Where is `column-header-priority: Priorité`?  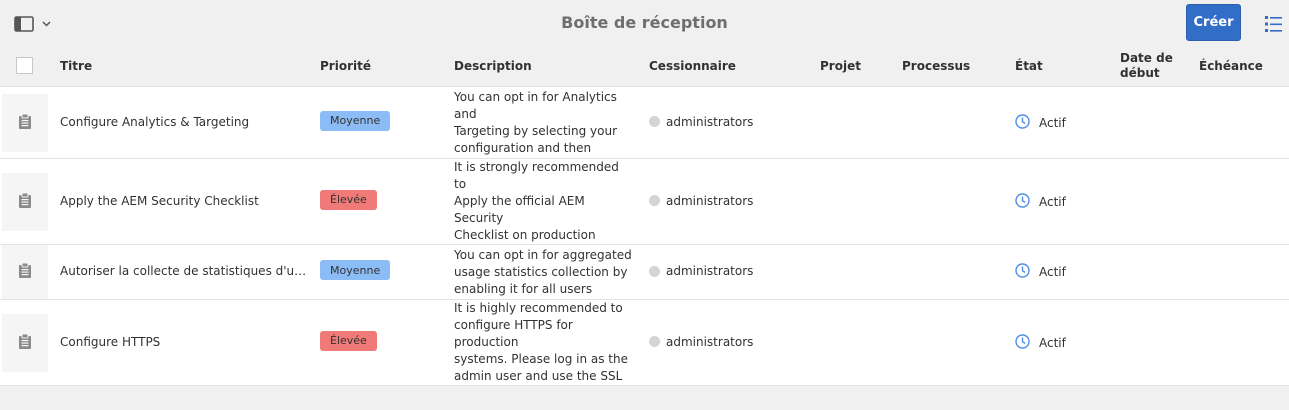
column-header-priority: Priorité is located at coordinates (345, 66).